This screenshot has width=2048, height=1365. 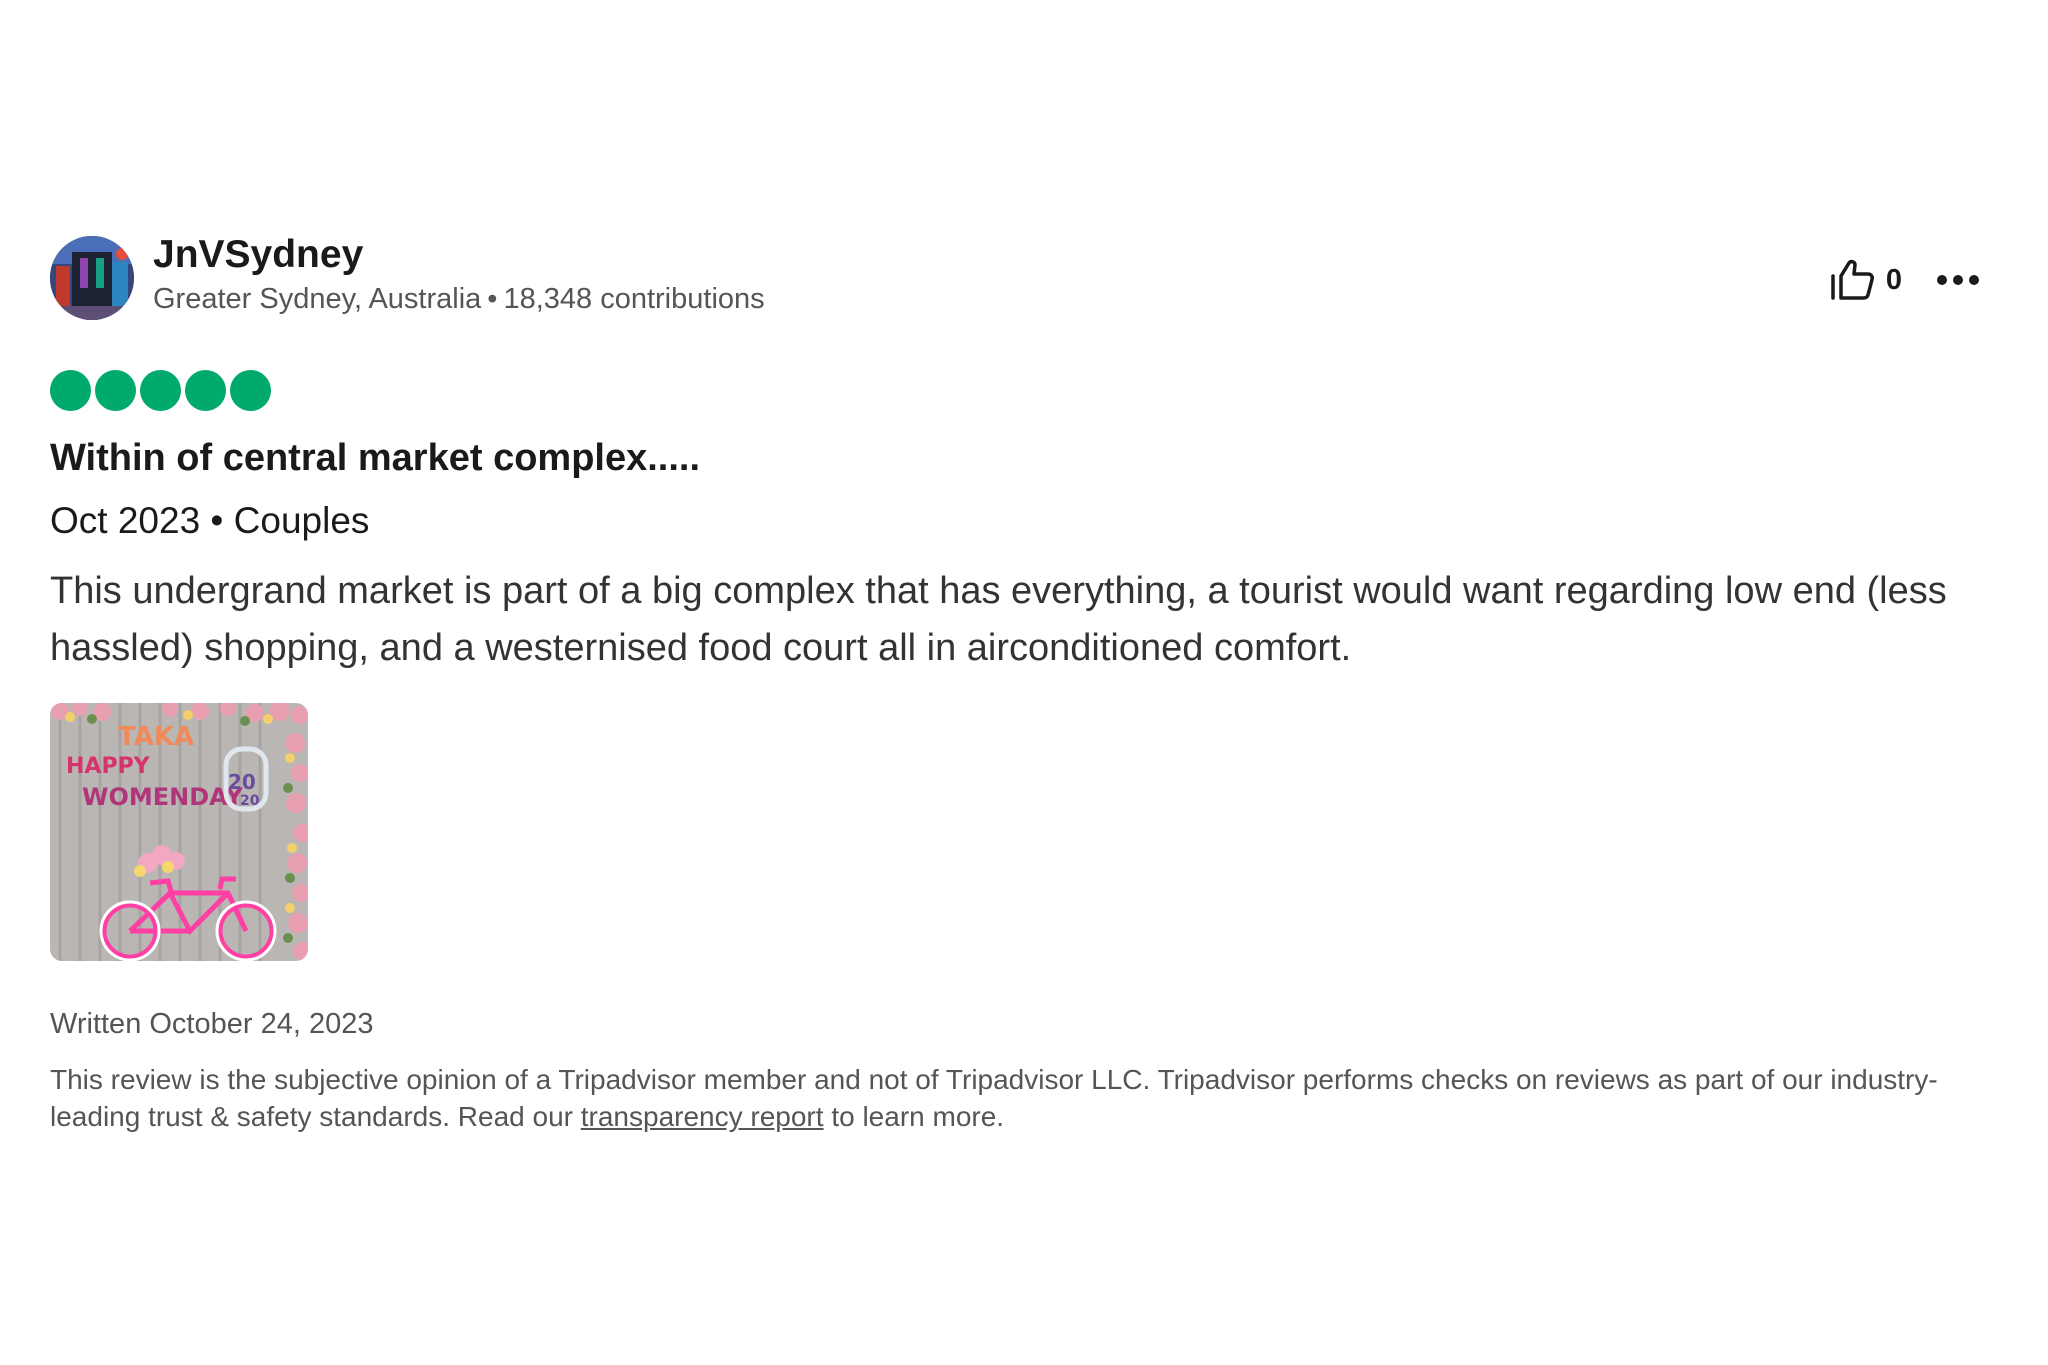 What do you see at coordinates (914, 1116) in the screenshot?
I see `disclaimer-text-end: to learn more.` at bounding box center [914, 1116].